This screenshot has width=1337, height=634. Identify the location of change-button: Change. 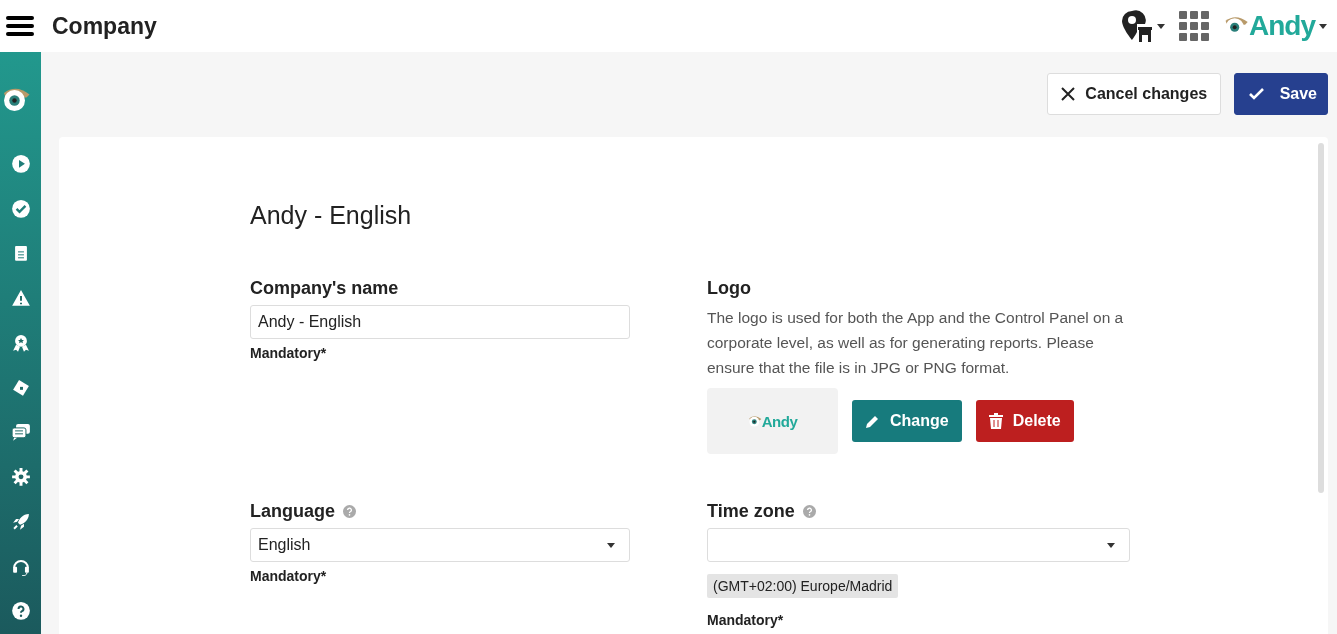
(907, 421).